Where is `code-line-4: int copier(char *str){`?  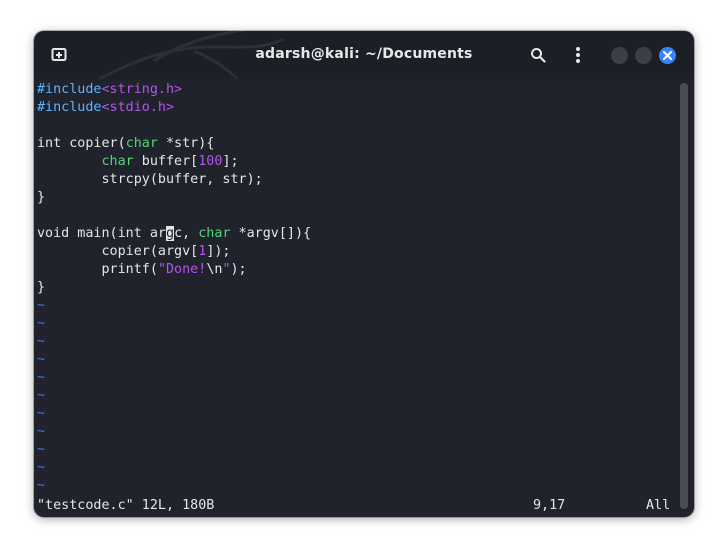 code-line-4: int copier(char *str){ is located at coordinates (126, 143).